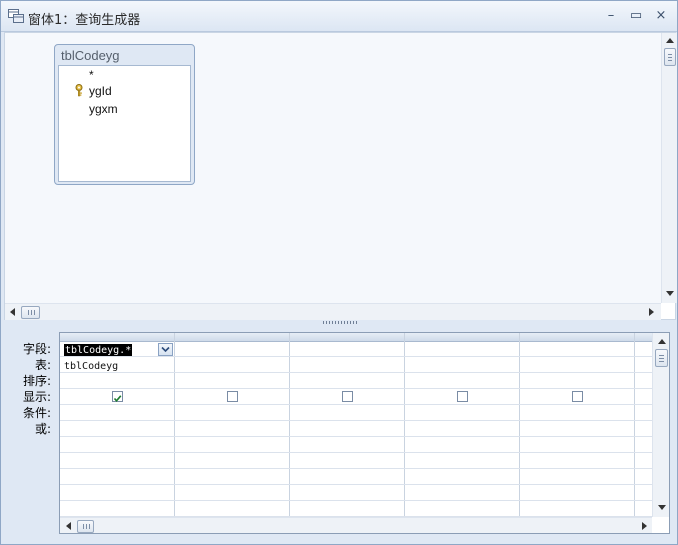 Image resolution: width=678 pixels, height=545 pixels. I want to click on scroll-left-arrow-icon, so click(12, 312).